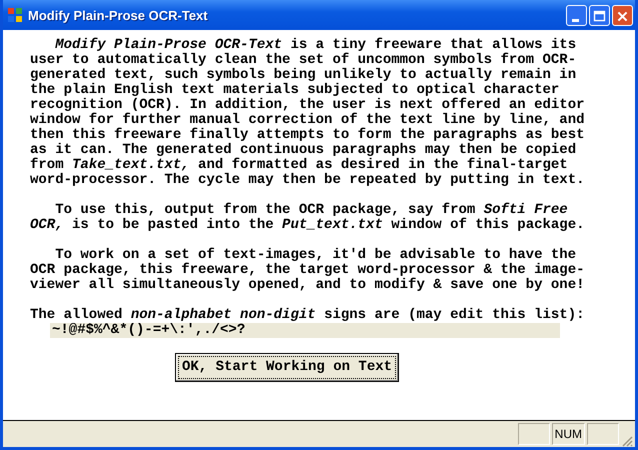 This screenshot has height=450, width=638. I want to click on description-paragraph: To use this, output from the OCR package, say from Softi Free OCR, is to be pasted into the Put_text.txt window of this package., so click(308, 218).